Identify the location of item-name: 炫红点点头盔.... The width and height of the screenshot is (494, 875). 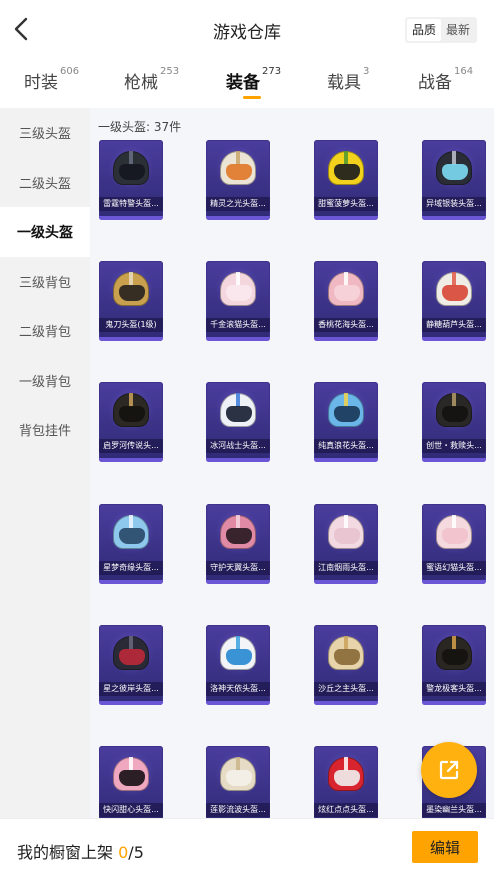
(346, 810).